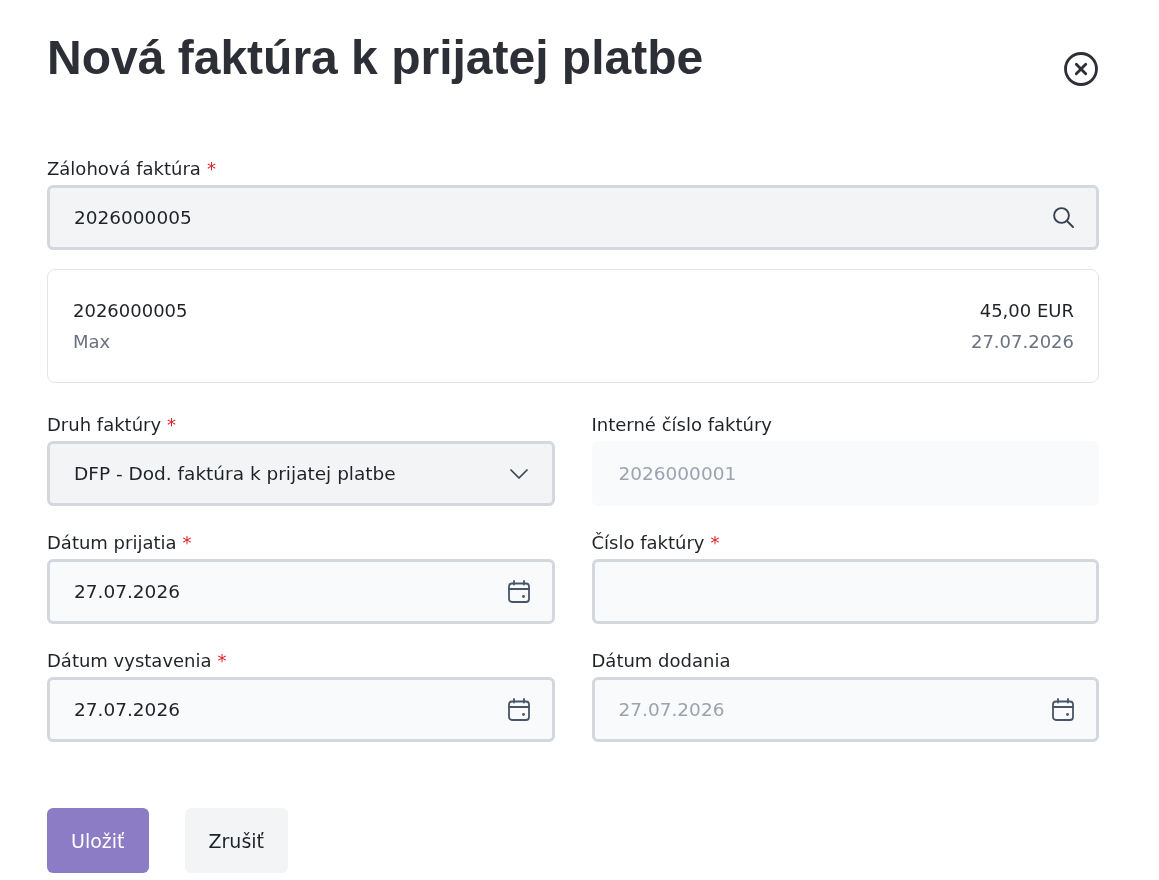 The image size is (1159, 880). Describe the element at coordinates (236, 840) in the screenshot. I see `cancel-button: Zrušiť` at that location.